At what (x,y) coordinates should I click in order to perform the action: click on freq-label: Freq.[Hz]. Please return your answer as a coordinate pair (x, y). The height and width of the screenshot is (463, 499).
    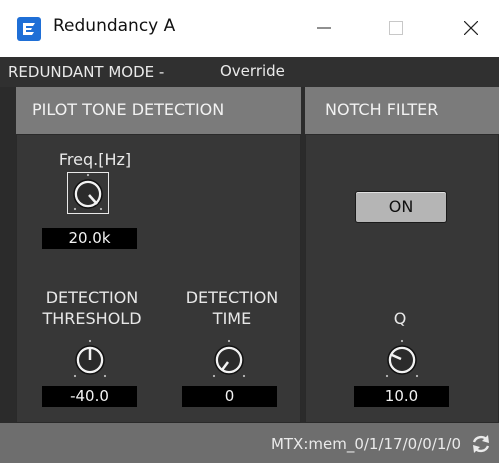
    Looking at the image, I should click on (95, 159).